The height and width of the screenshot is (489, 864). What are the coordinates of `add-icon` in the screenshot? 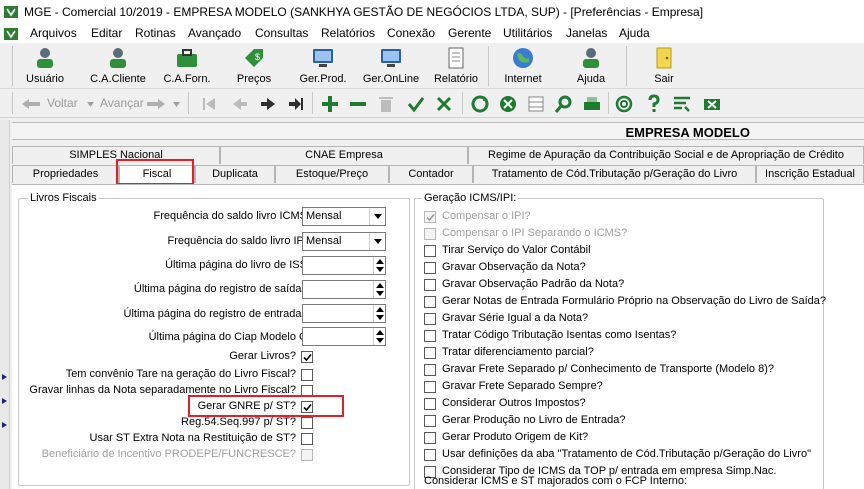 It's located at (330, 104).